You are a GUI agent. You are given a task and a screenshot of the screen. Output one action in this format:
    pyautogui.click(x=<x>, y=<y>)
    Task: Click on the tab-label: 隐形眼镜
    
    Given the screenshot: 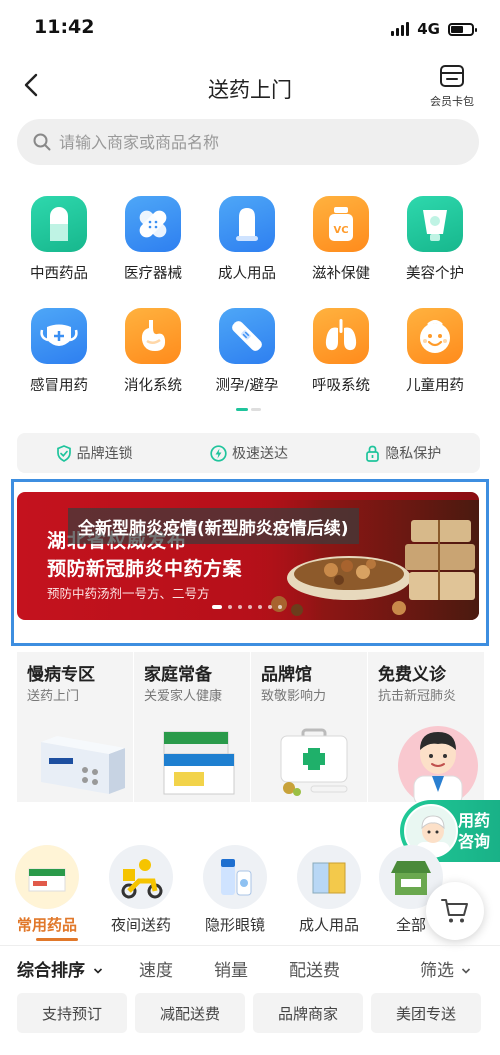 What is the action you would take?
    pyautogui.click(x=234, y=925)
    